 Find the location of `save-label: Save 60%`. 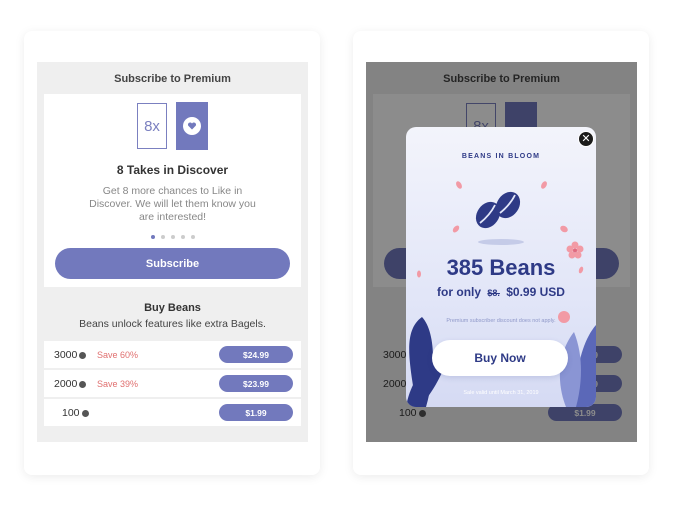

save-label: Save 60% is located at coordinates (118, 355).